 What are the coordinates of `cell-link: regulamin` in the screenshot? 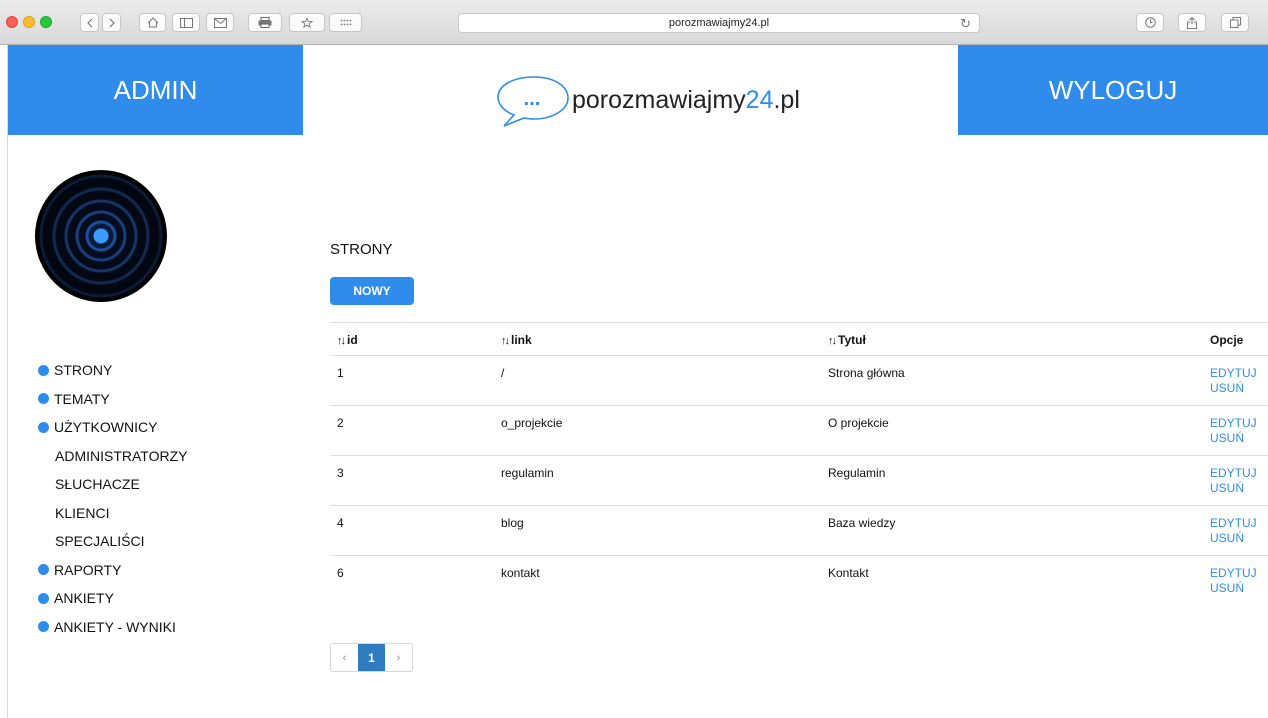 It's located at (527, 473).